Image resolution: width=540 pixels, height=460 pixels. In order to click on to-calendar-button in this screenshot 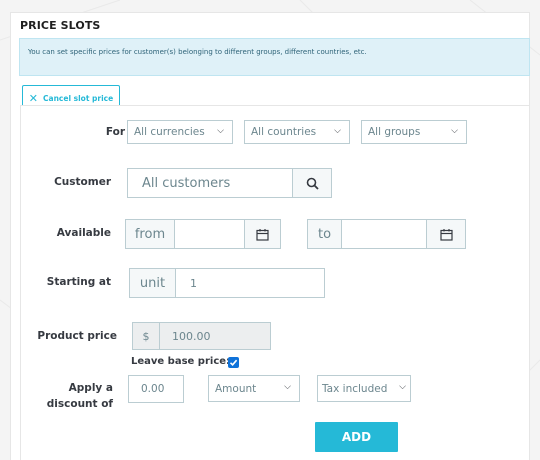, I will do `click(446, 234)`.